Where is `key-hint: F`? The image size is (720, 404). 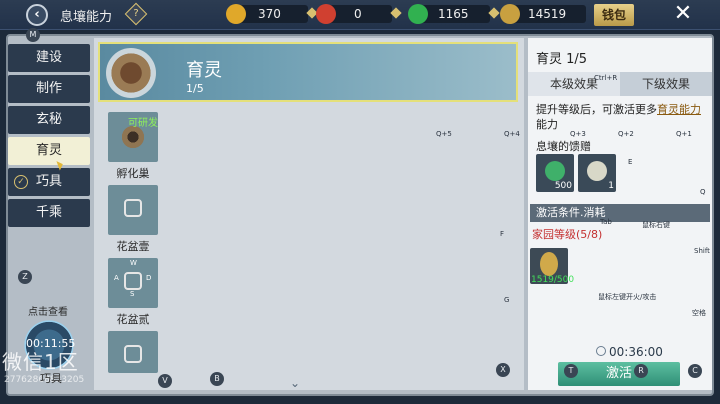
key-hint: F is located at coordinates (502, 234).